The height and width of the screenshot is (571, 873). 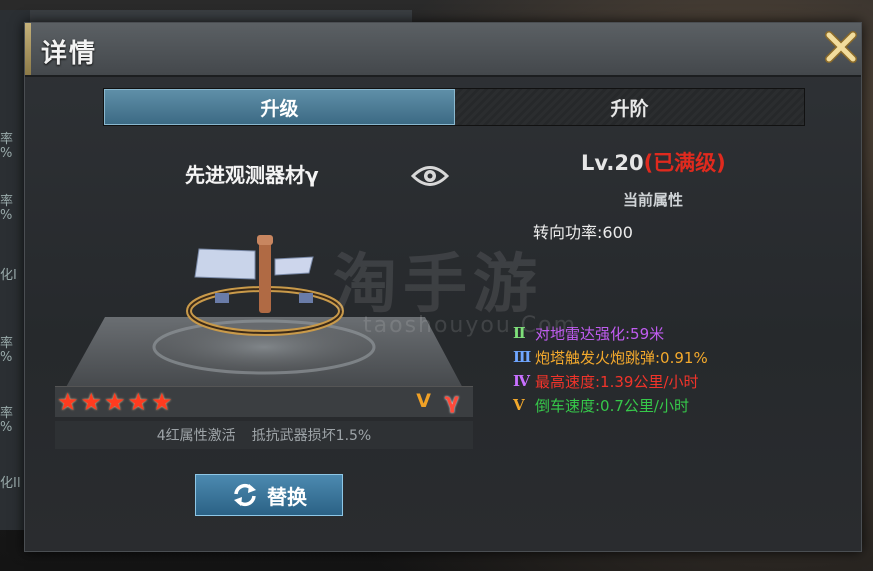 I want to click on base-attribute: 转向功率:600, so click(x=583, y=232).